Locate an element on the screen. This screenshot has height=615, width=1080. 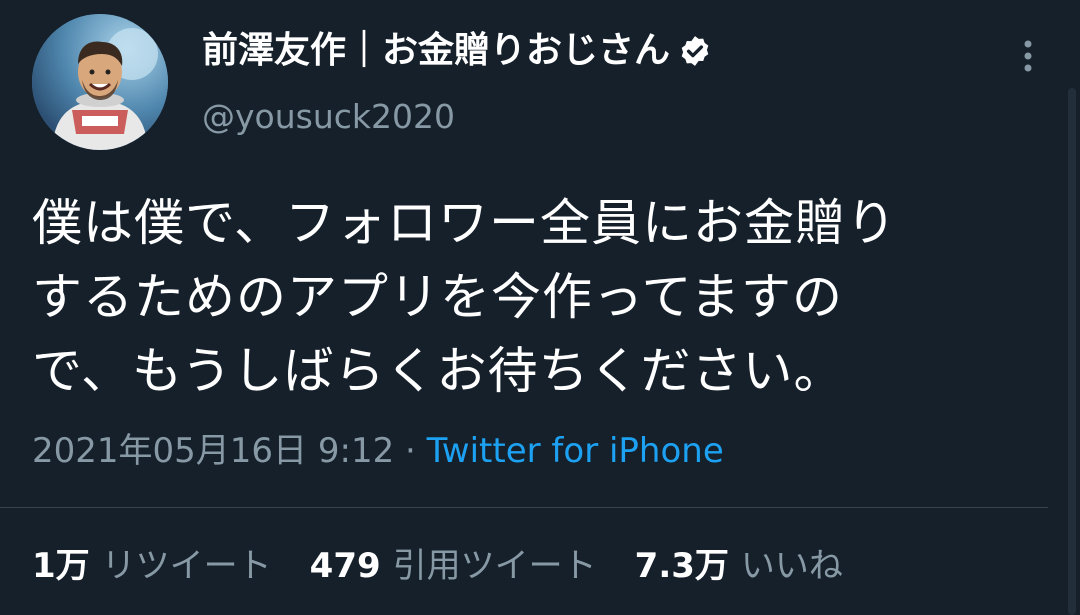
retweets-stat: 1万 リツイート is located at coordinates (152, 566).